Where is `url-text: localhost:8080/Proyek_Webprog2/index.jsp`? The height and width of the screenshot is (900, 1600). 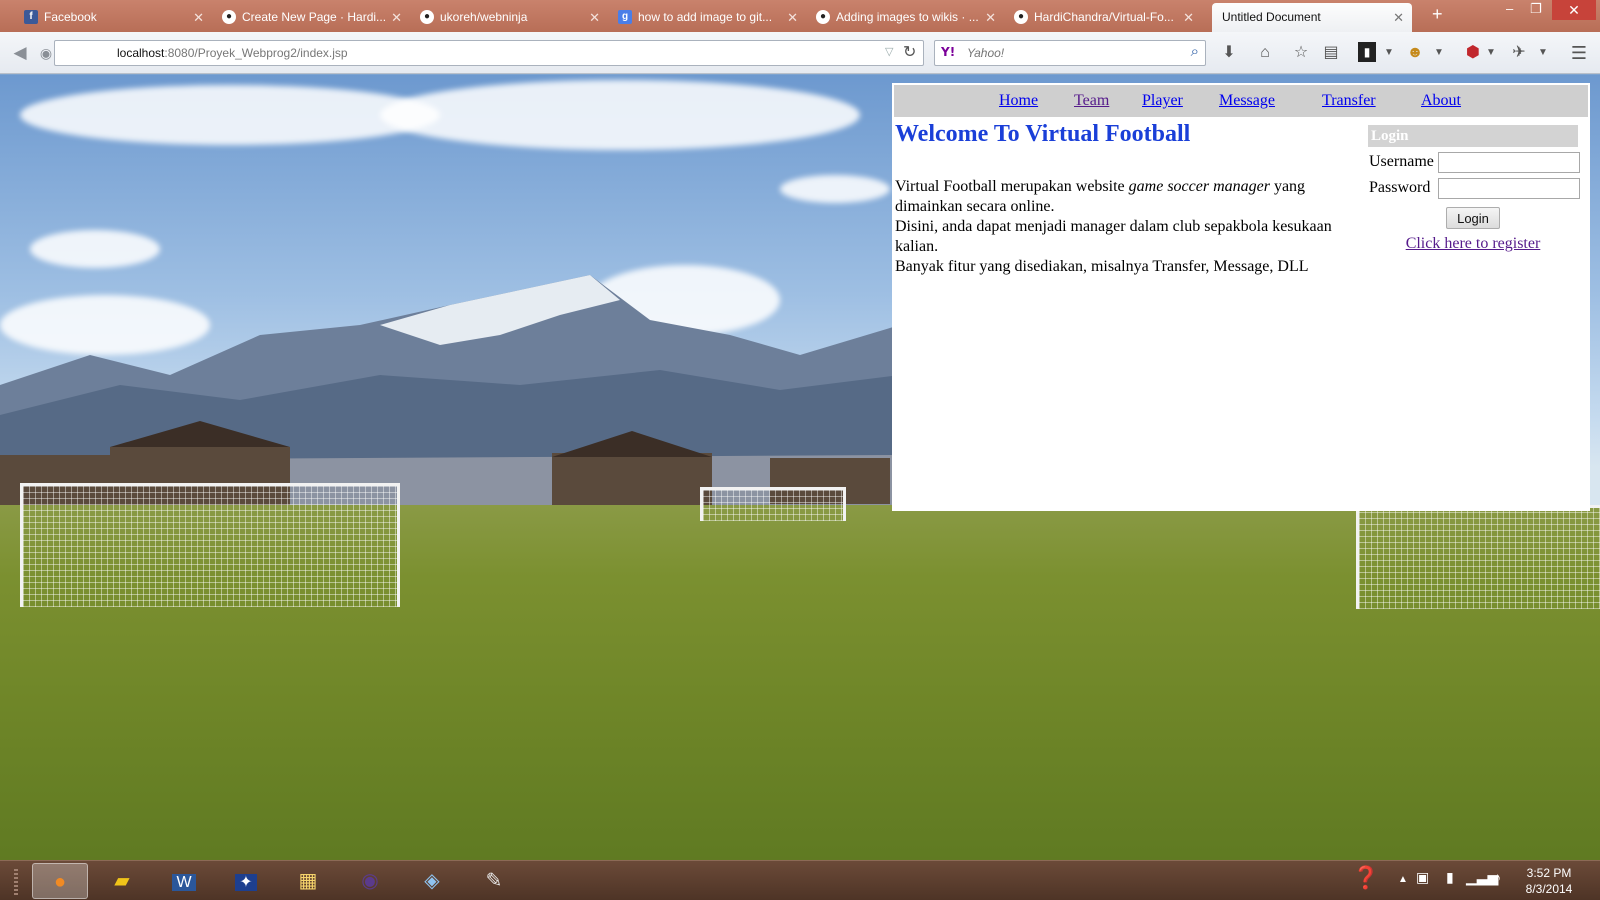
url-text: localhost:8080/Proyek_Webprog2/index.jsp is located at coordinates (232, 53).